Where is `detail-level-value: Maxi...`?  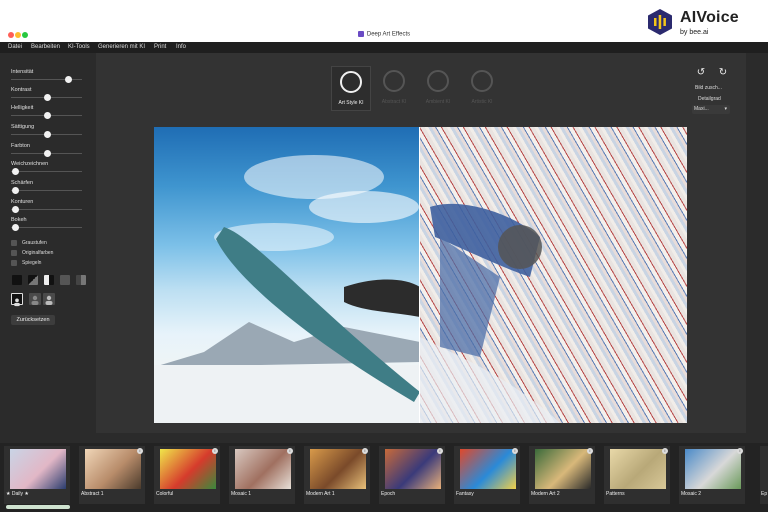 detail-level-value: Maxi... is located at coordinates (701, 109).